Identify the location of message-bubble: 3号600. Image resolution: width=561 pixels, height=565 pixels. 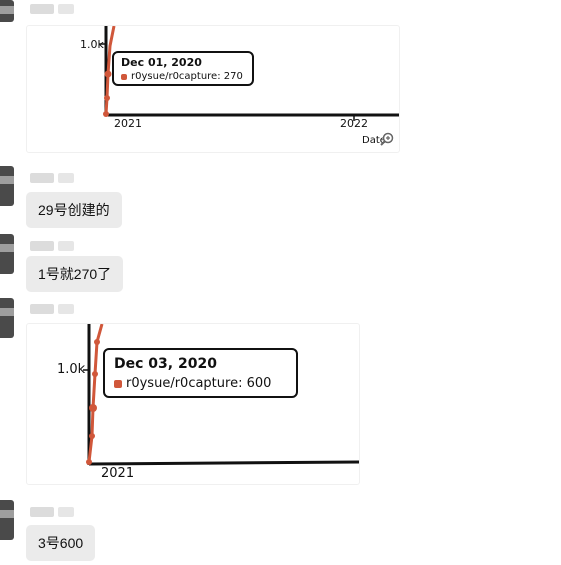
(61, 543).